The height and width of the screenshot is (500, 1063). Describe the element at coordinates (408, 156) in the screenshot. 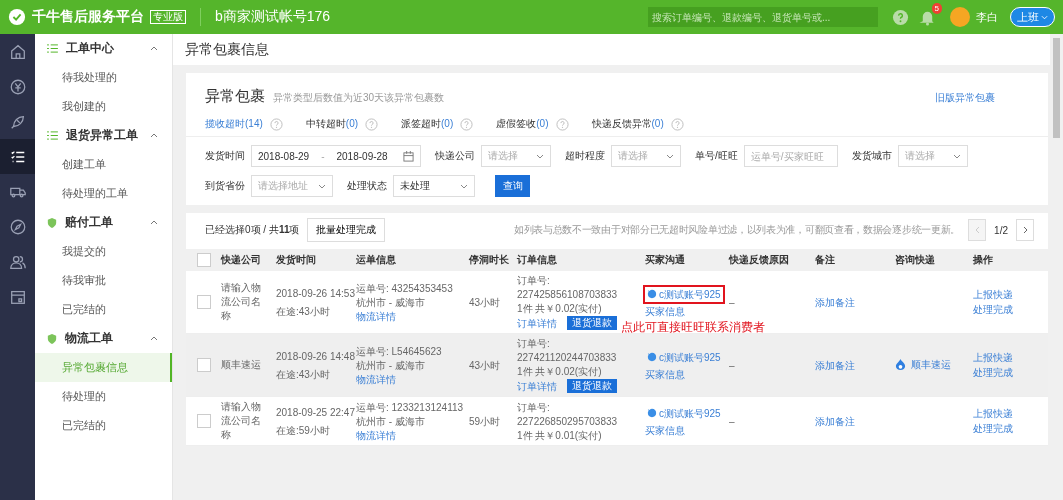

I see `calendar-icon` at that location.